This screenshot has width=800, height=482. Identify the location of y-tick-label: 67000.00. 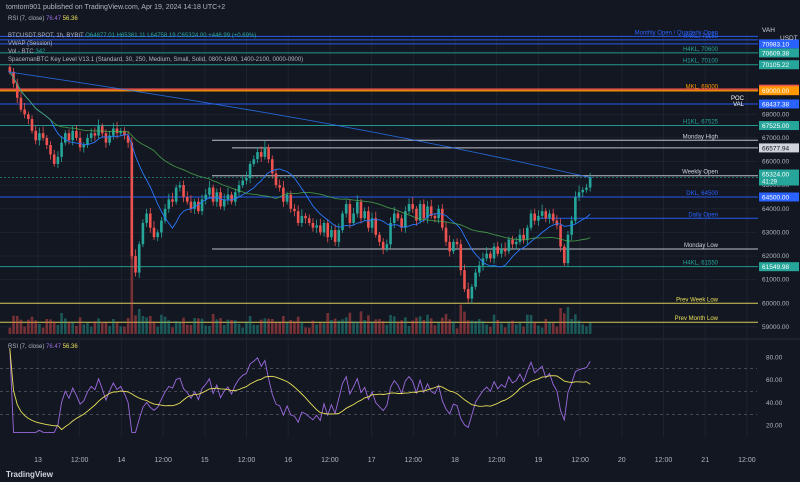
(775, 138).